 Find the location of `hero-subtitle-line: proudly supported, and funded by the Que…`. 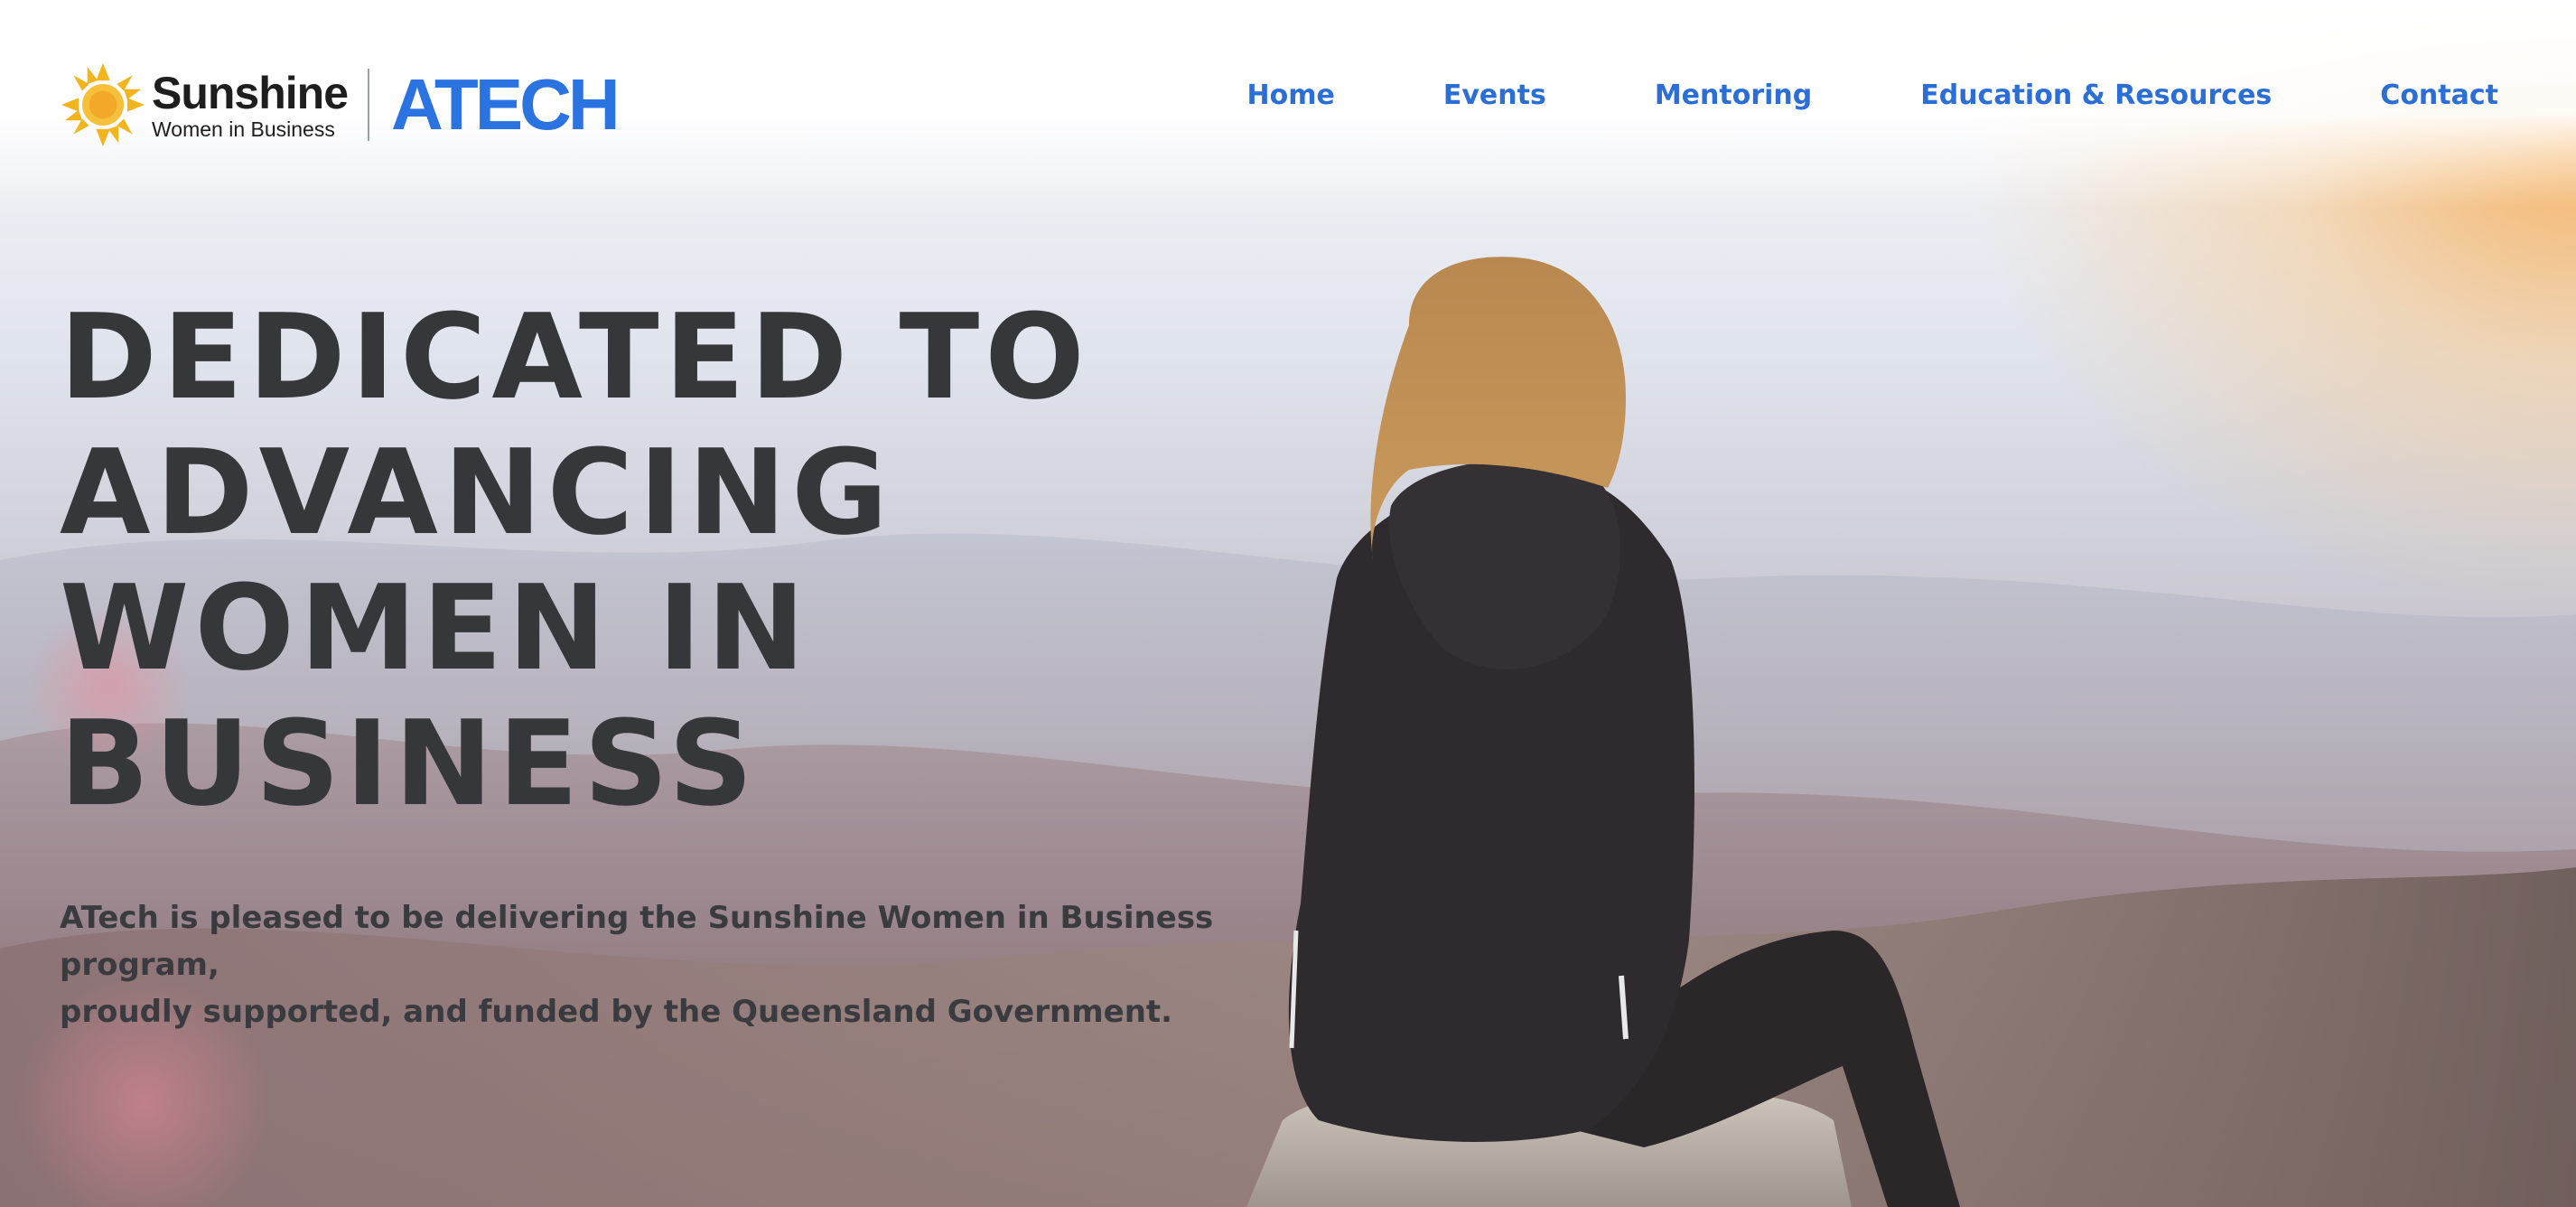

hero-subtitle-line: proudly supported, and funded by the Que… is located at coordinates (616, 1012).